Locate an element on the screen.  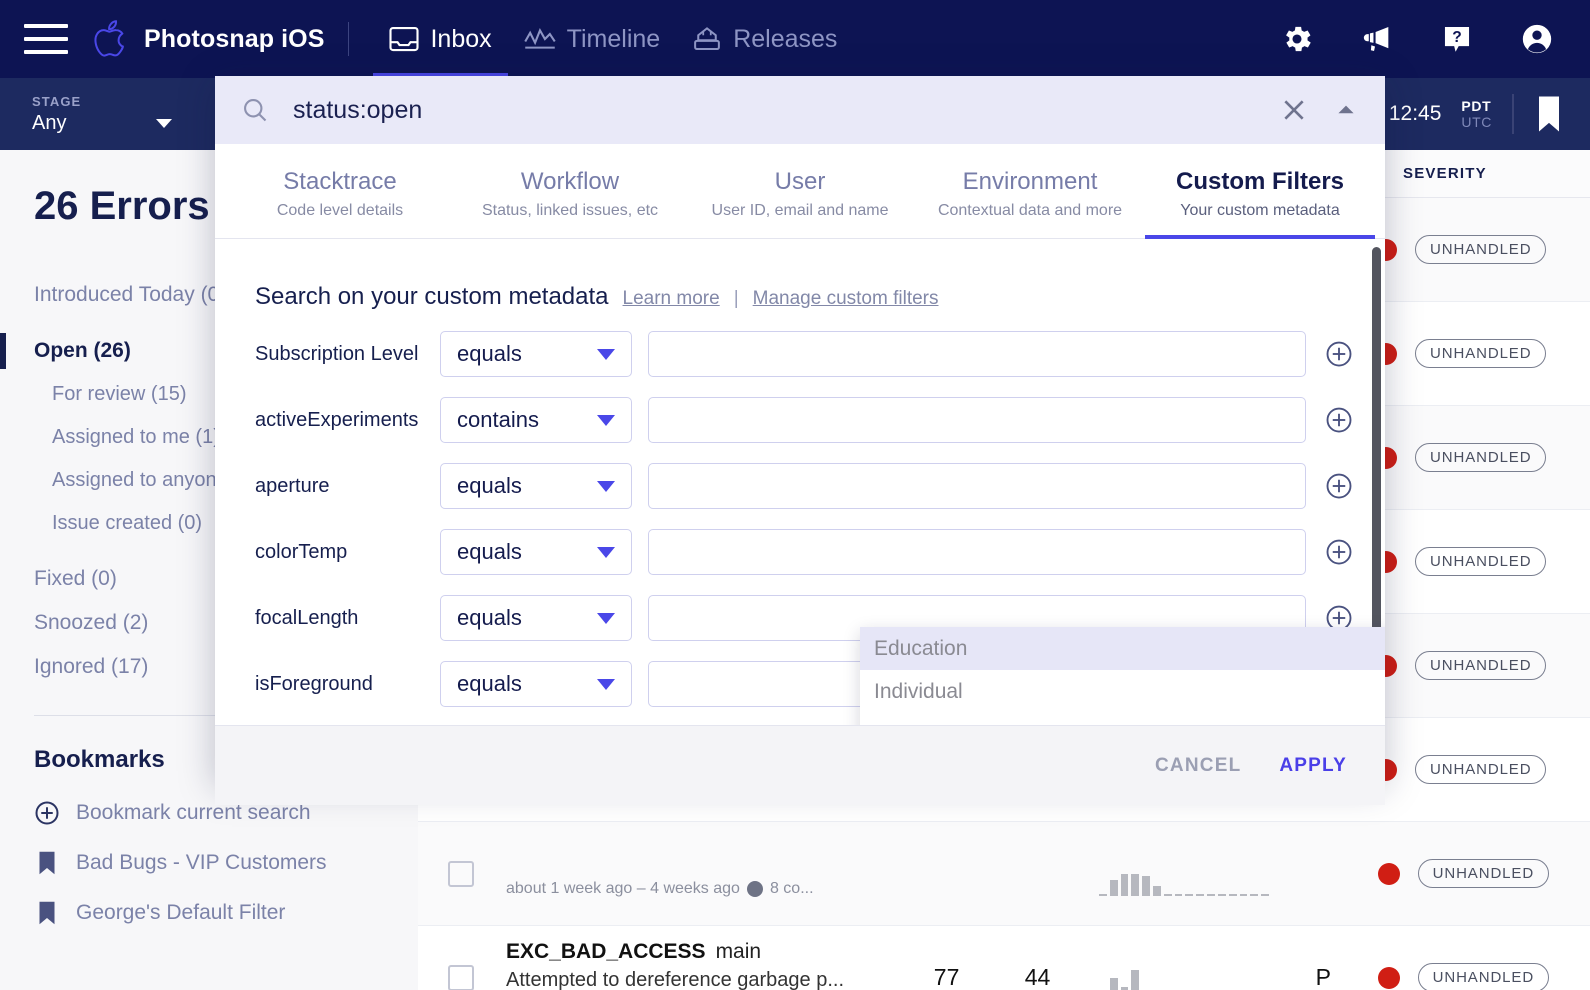
nav-item-timeline: Timeline is located at coordinates (592, 39).